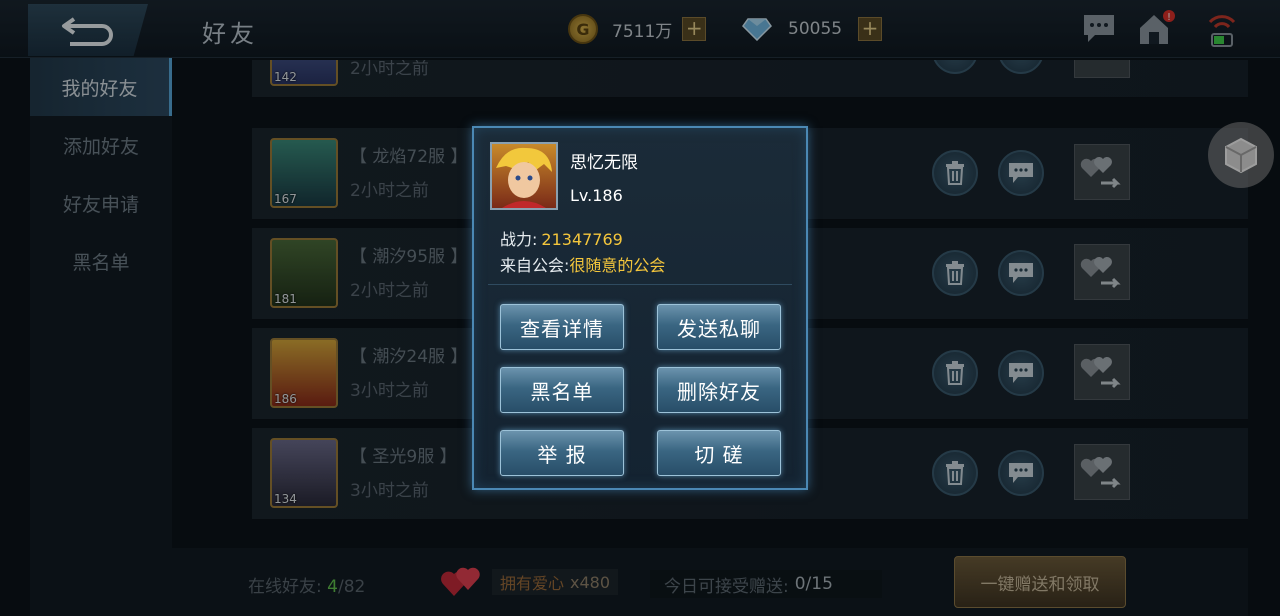 Image resolution: width=1280 pixels, height=616 pixels. Describe the element at coordinates (604, 163) in the screenshot. I see `popup-player-name: 思忆无限` at that location.